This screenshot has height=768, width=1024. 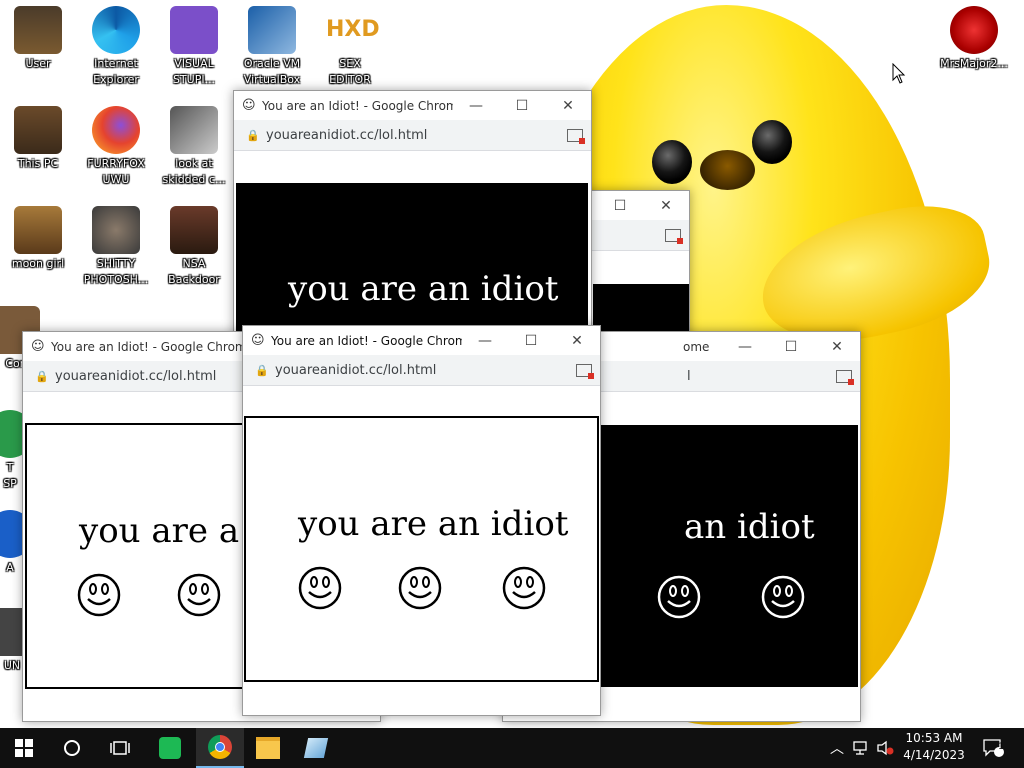 I want to click on desktop-icon-moon-girl: moon girl, so click(x=38, y=239).